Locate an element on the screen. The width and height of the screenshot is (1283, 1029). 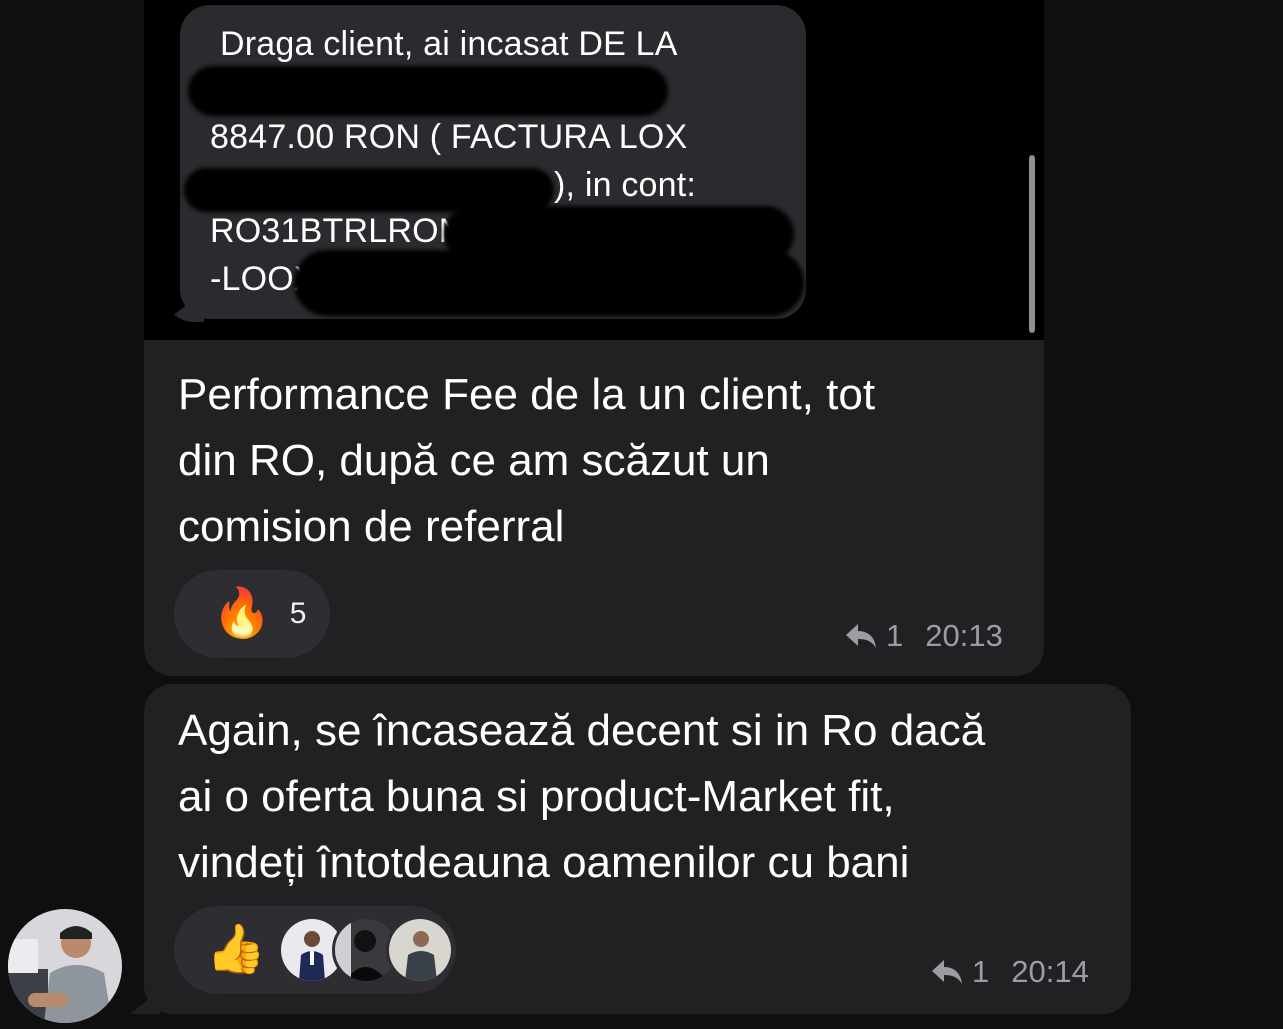
reaction-fire: 🔥 5 is located at coordinates (252, 614).